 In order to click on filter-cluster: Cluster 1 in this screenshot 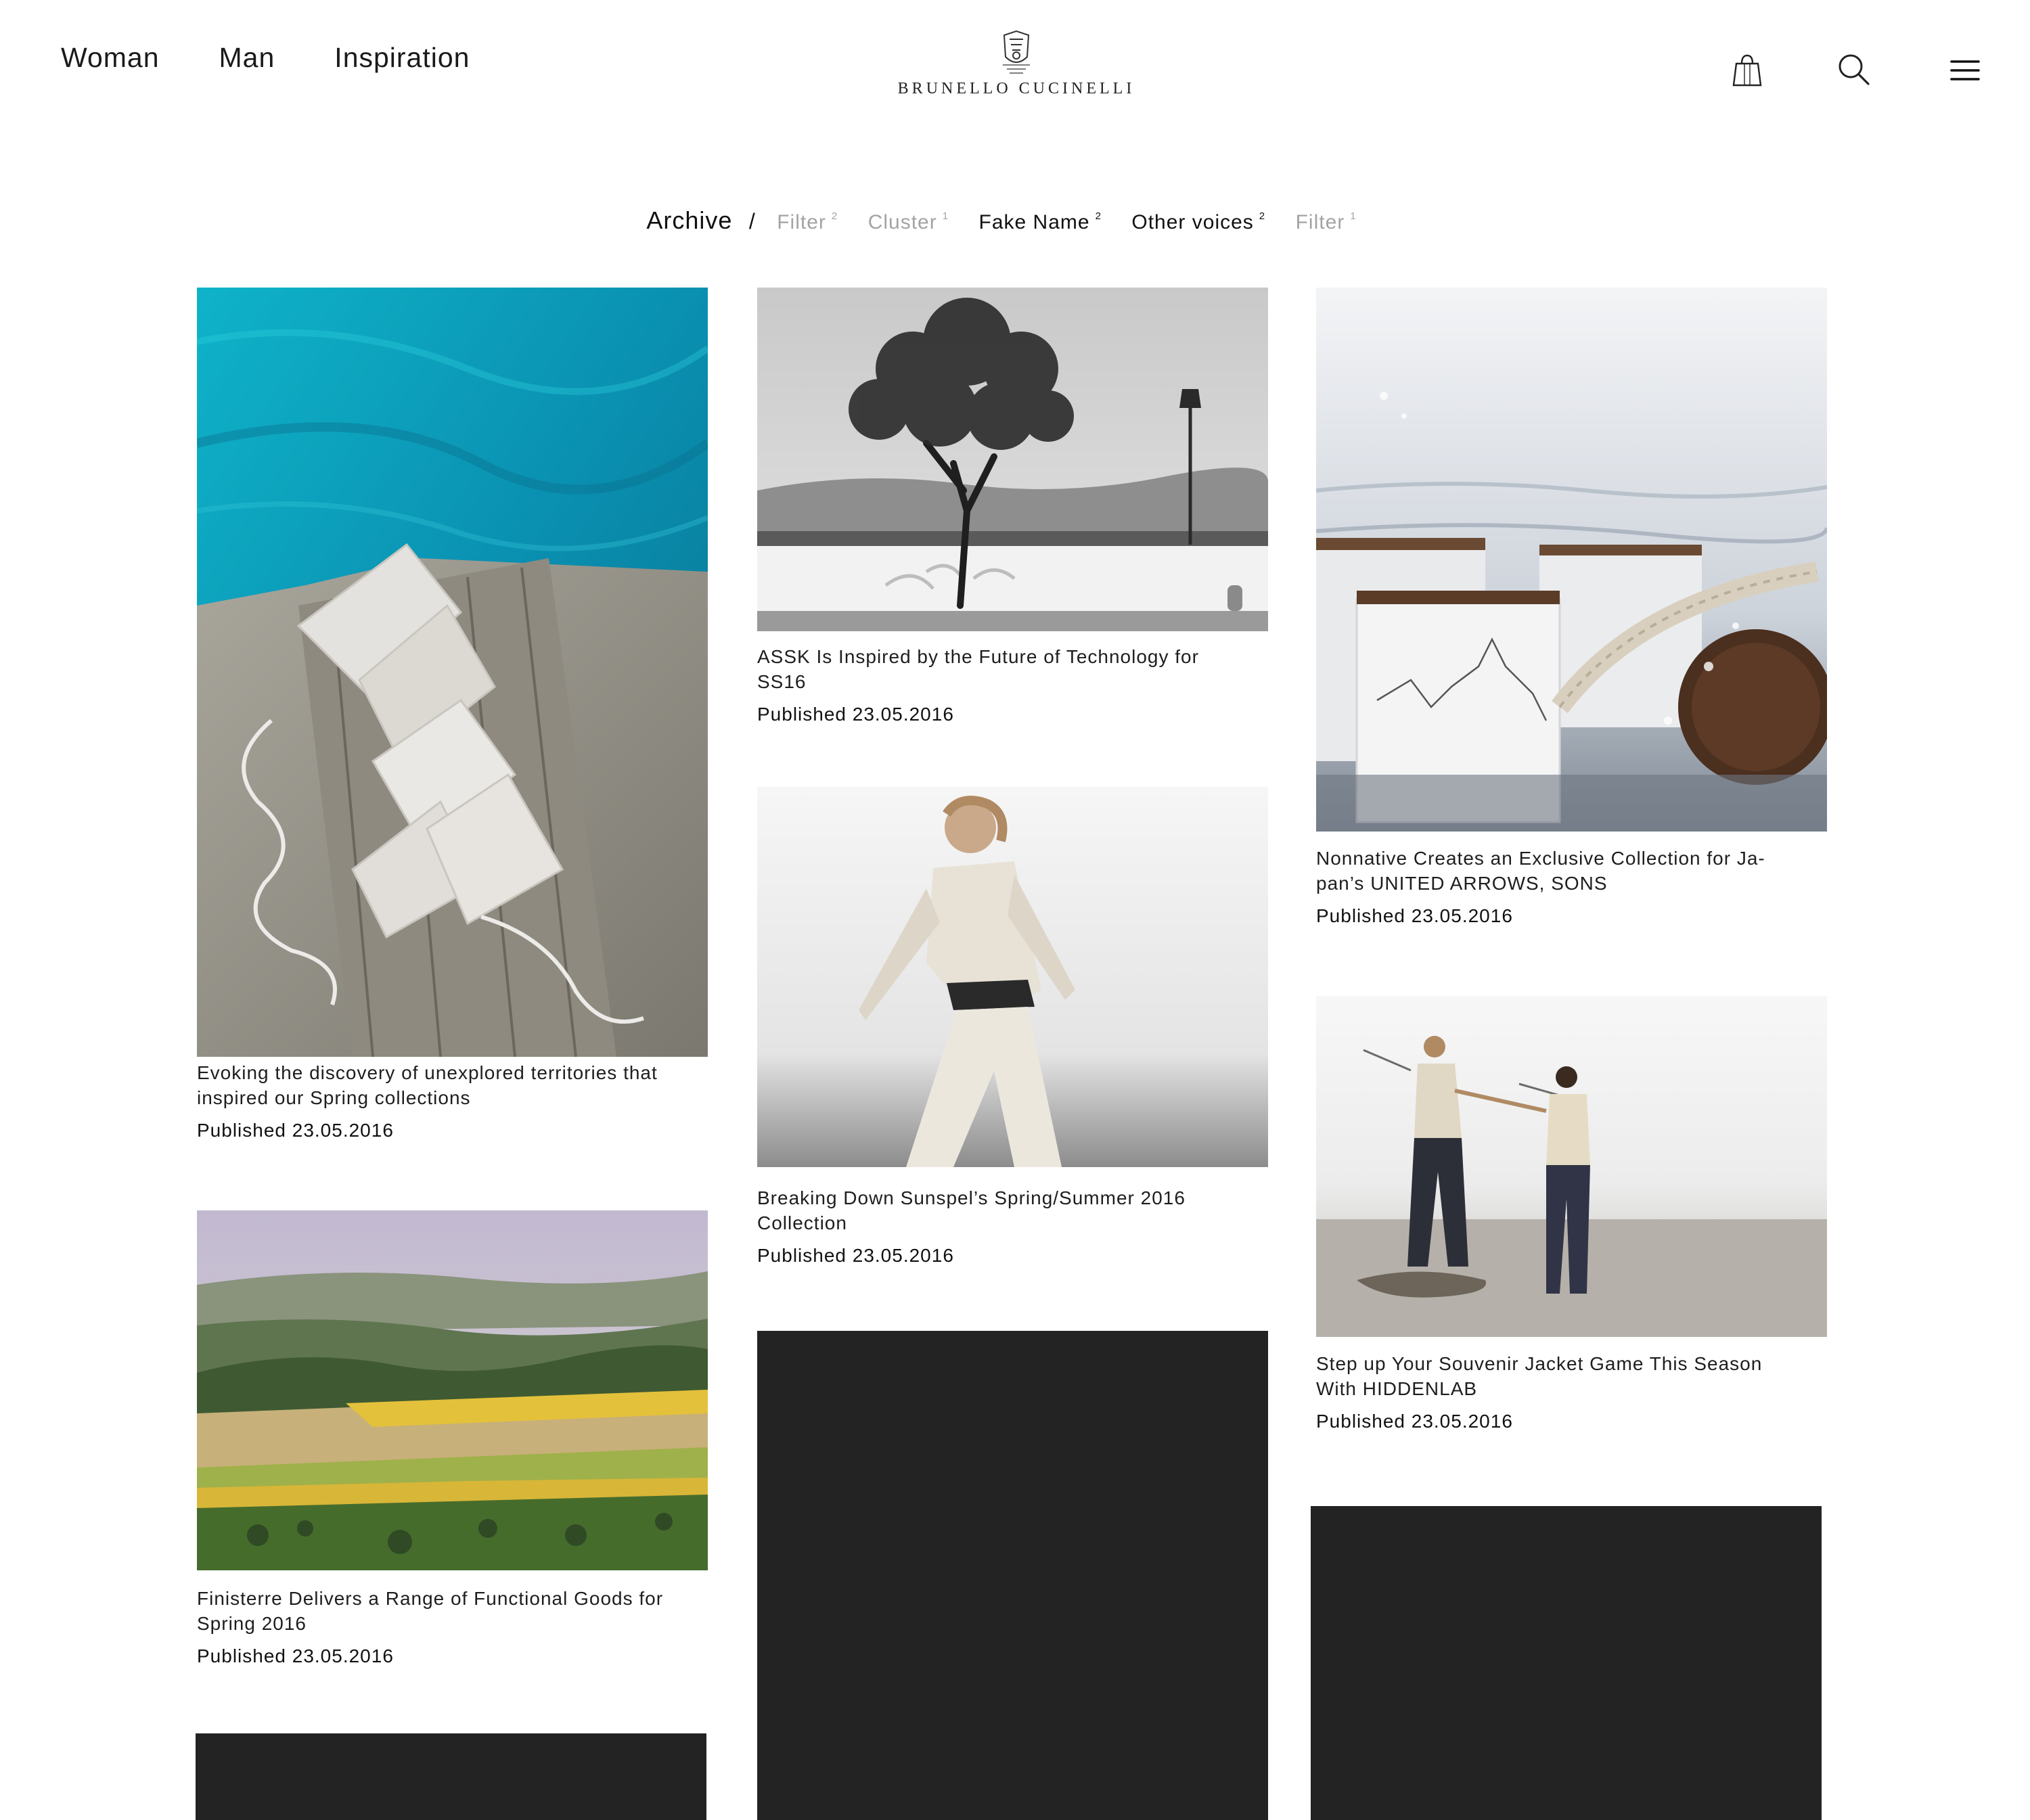, I will do `click(908, 222)`.